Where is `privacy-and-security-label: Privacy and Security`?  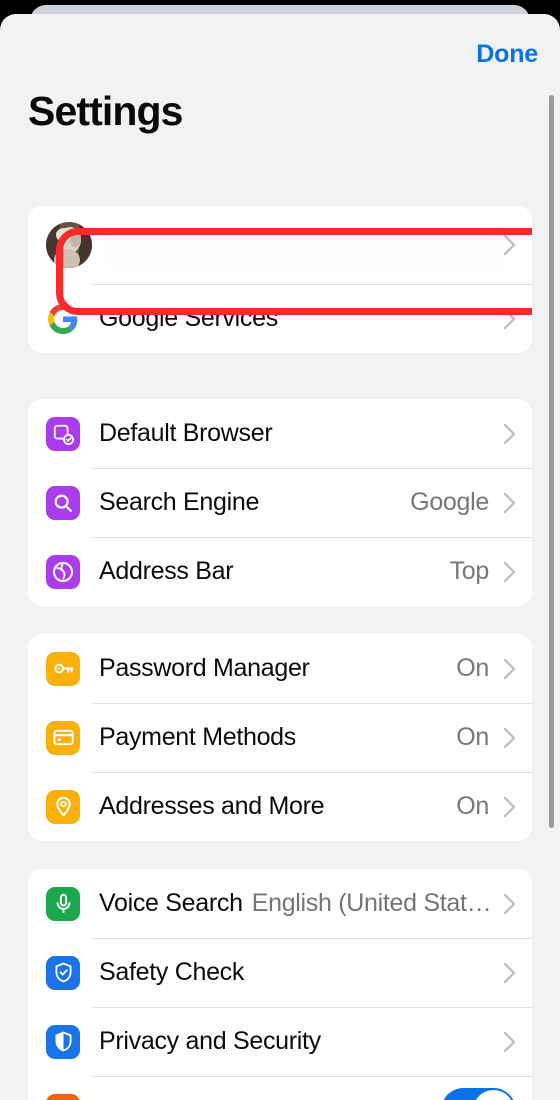 privacy-and-security-label: Privacy and Security is located at coordinates (210, 1041).